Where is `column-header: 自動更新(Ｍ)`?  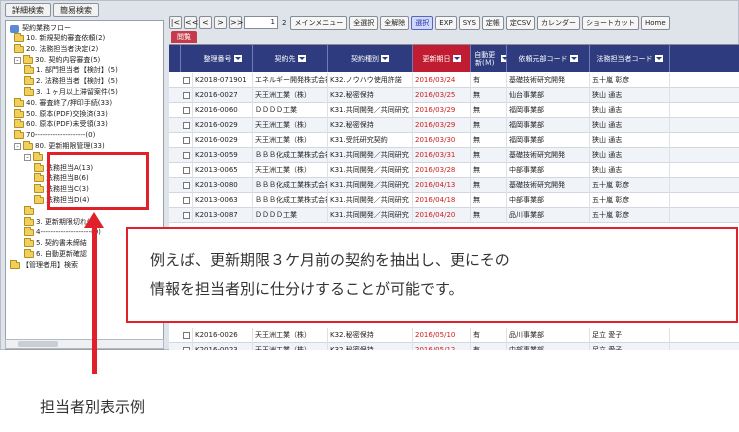 column-header: 自動更新(Ｍ) is located at coordinates (490, 58).